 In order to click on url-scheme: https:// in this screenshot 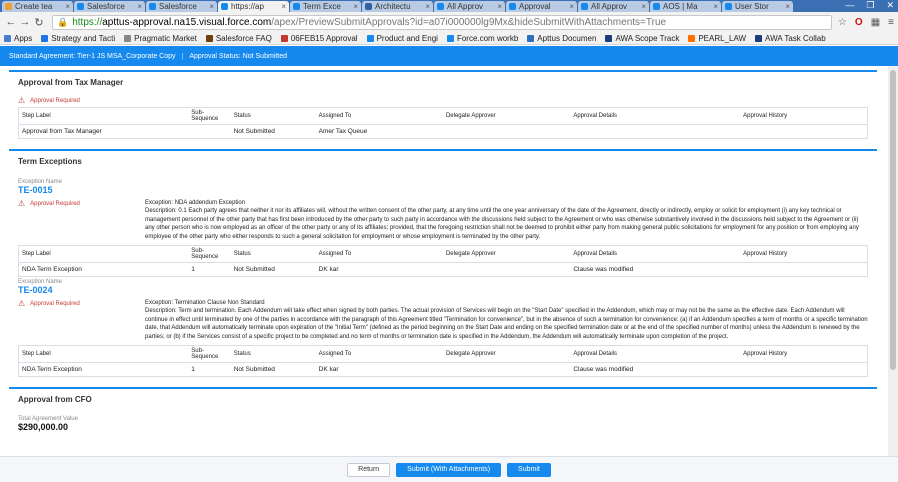, I will do `click(87, 22)`.